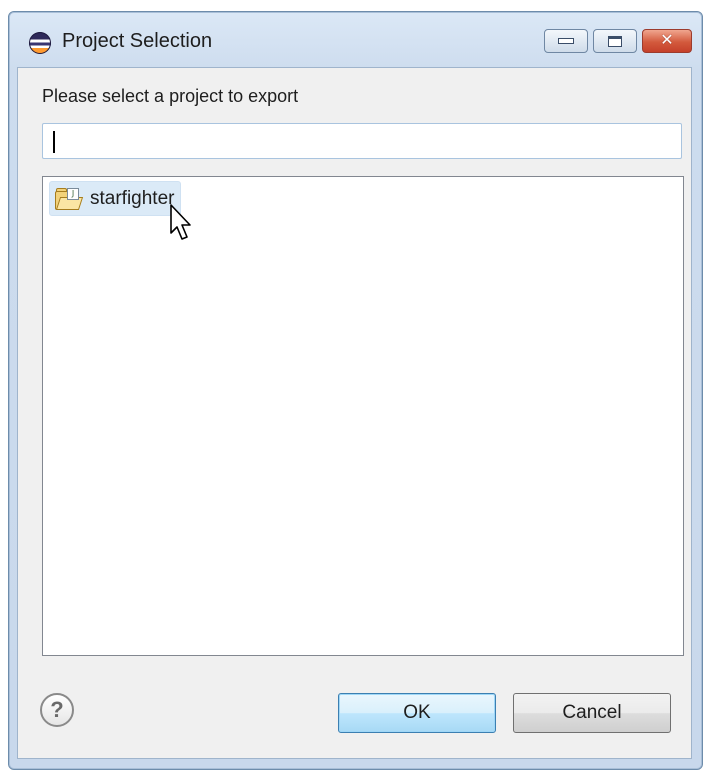  Describe the element at coordinates (170, 96) in the screenshot. I see `prompt-label: Please select a project to export` at that location.